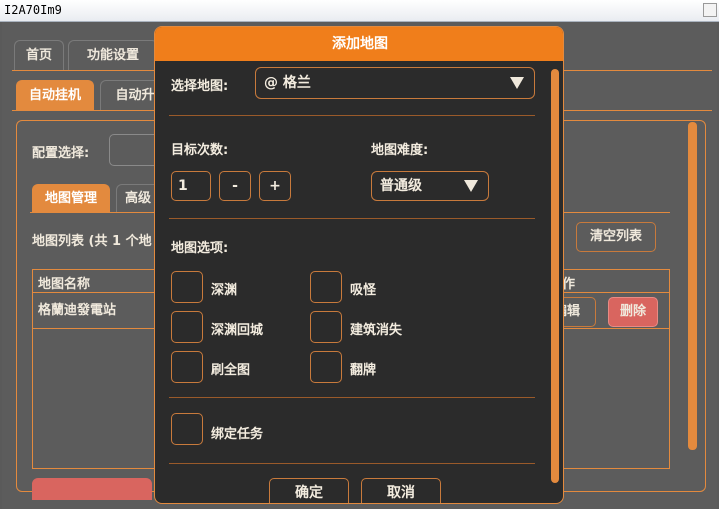 This screenshot has height=509, width=719. What do you see at coordinates (633, 312) in the screenshot?
I see `delete-button: 删除` at bounding box center [633, 312].